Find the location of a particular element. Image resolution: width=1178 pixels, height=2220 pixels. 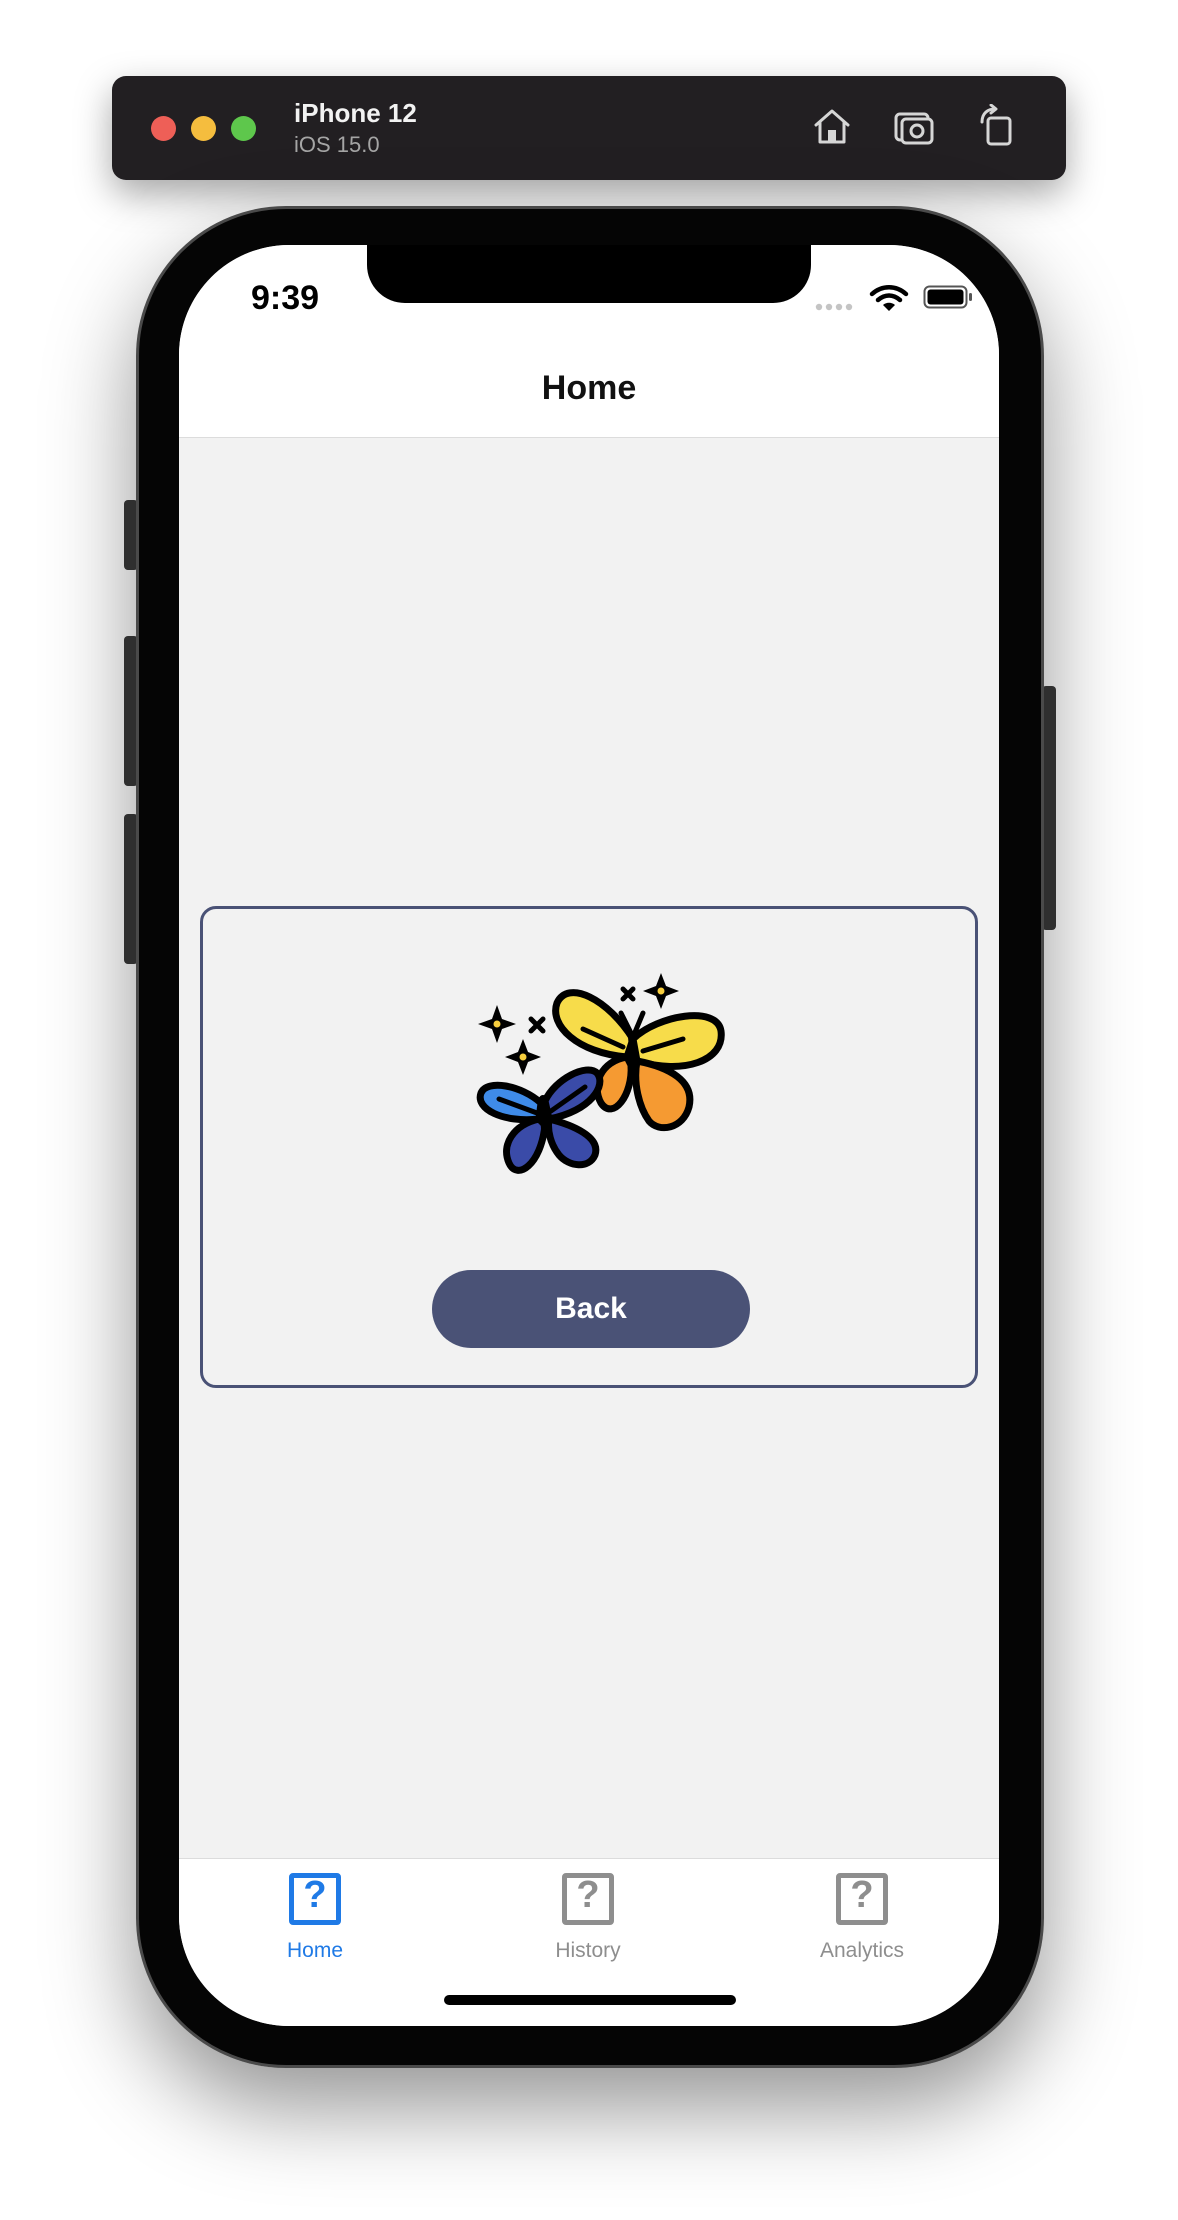

cellular-dots-icon is located at coordinates (834, 307).